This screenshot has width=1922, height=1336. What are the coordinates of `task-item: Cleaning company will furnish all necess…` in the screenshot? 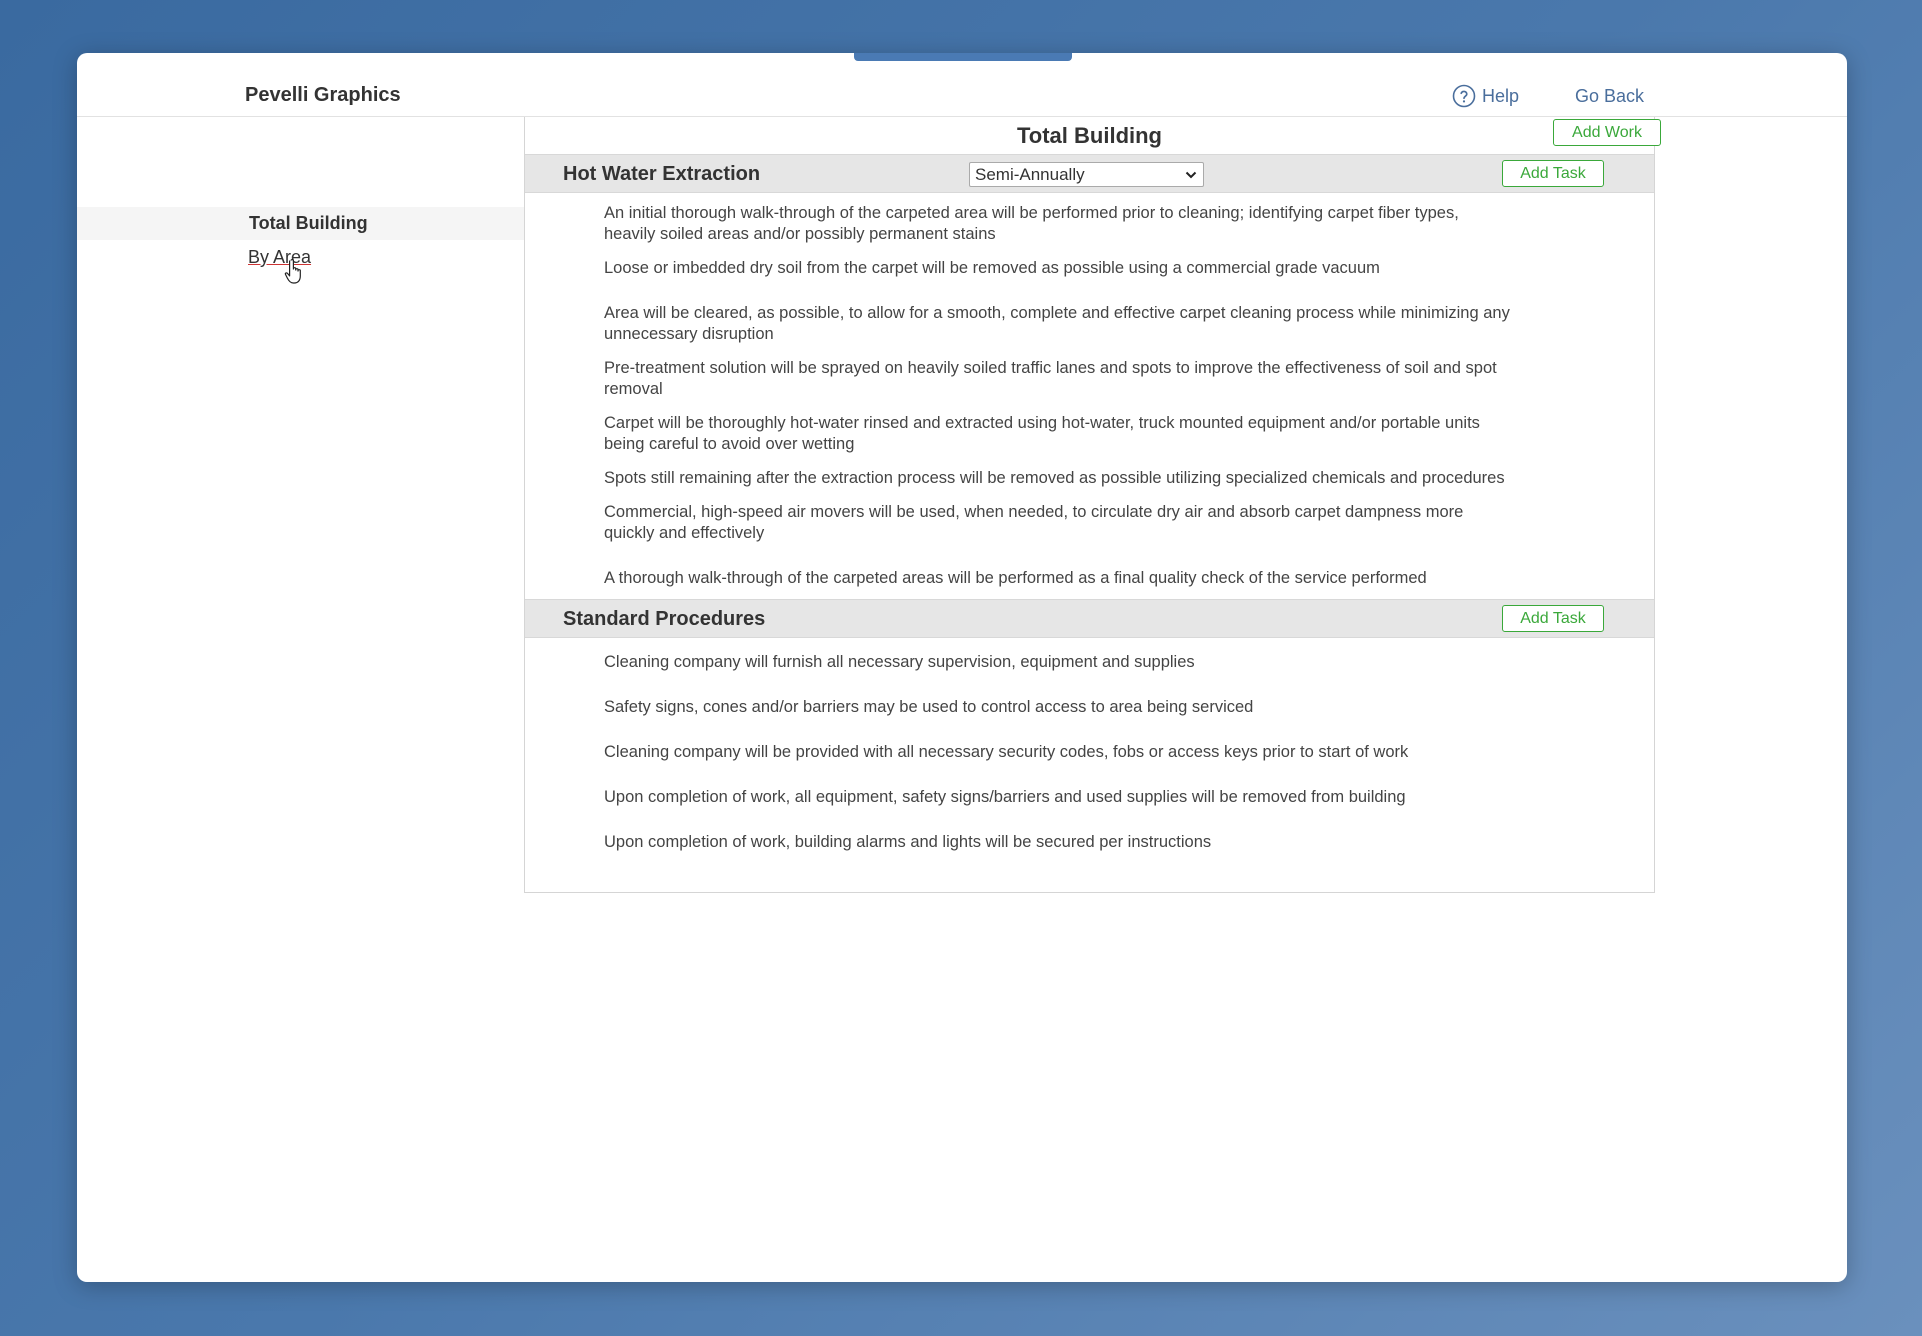 It's located at (899, 662).